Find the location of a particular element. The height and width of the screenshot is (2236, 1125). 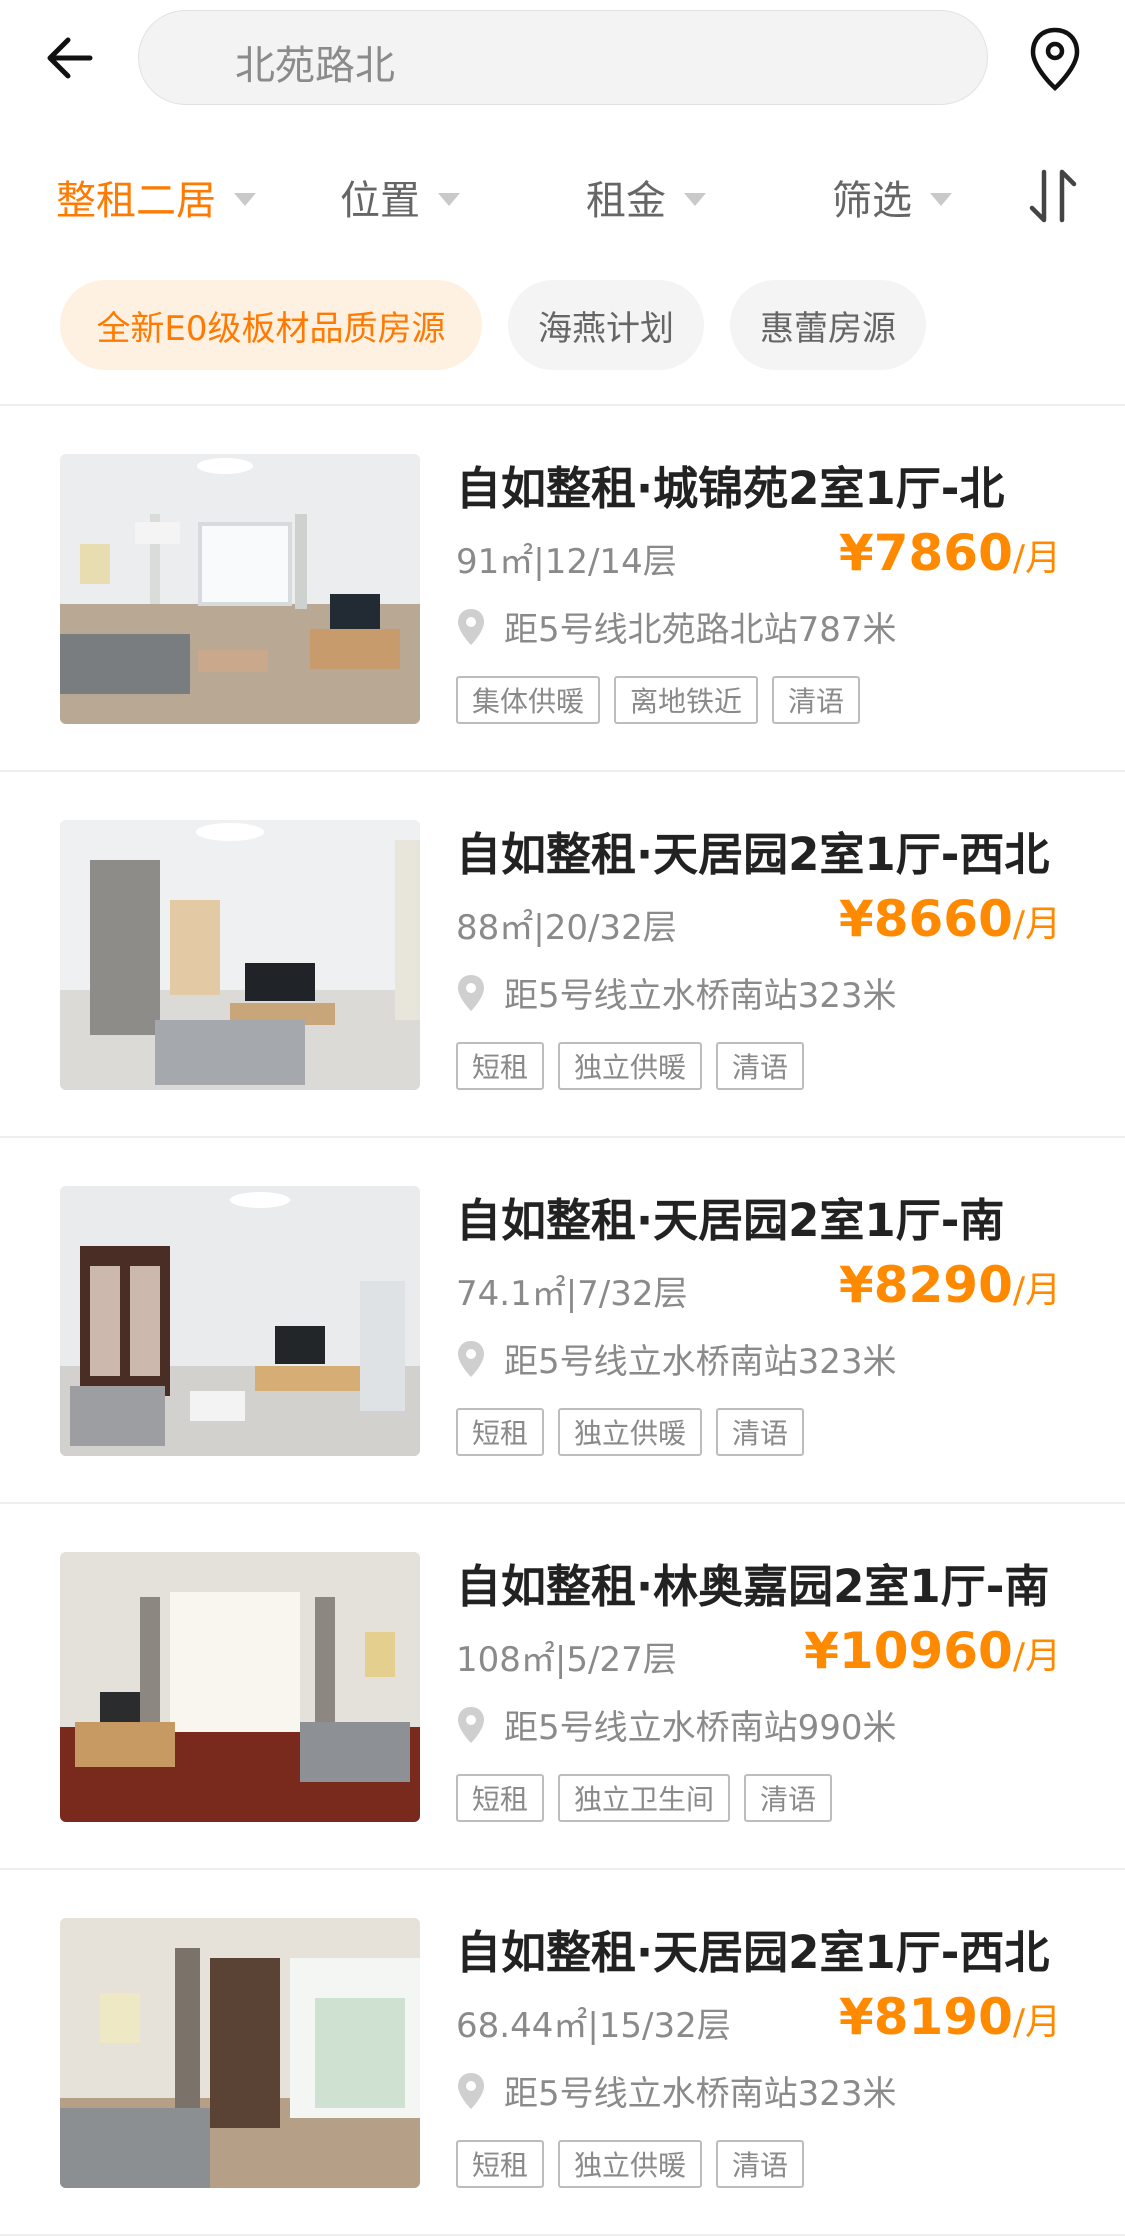

search-text: 北苑路北 is located at coordinates (315, 66).